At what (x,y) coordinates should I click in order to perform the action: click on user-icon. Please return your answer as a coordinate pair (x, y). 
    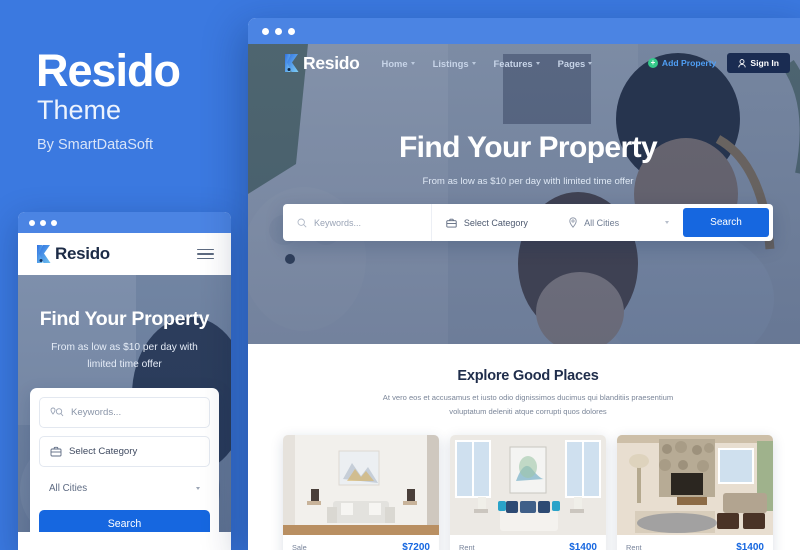
    Looking at the image, I should click on (742, 62).